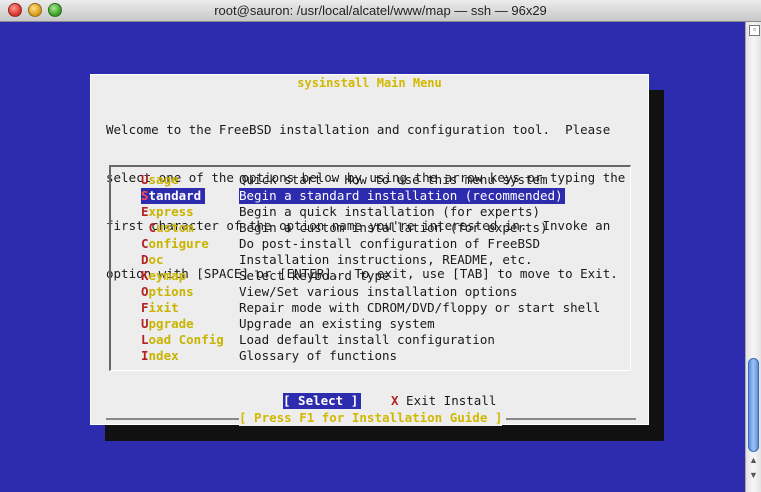  I want to click on menu-item: Upgrade Upgrade an existing system, so click(371, 324).